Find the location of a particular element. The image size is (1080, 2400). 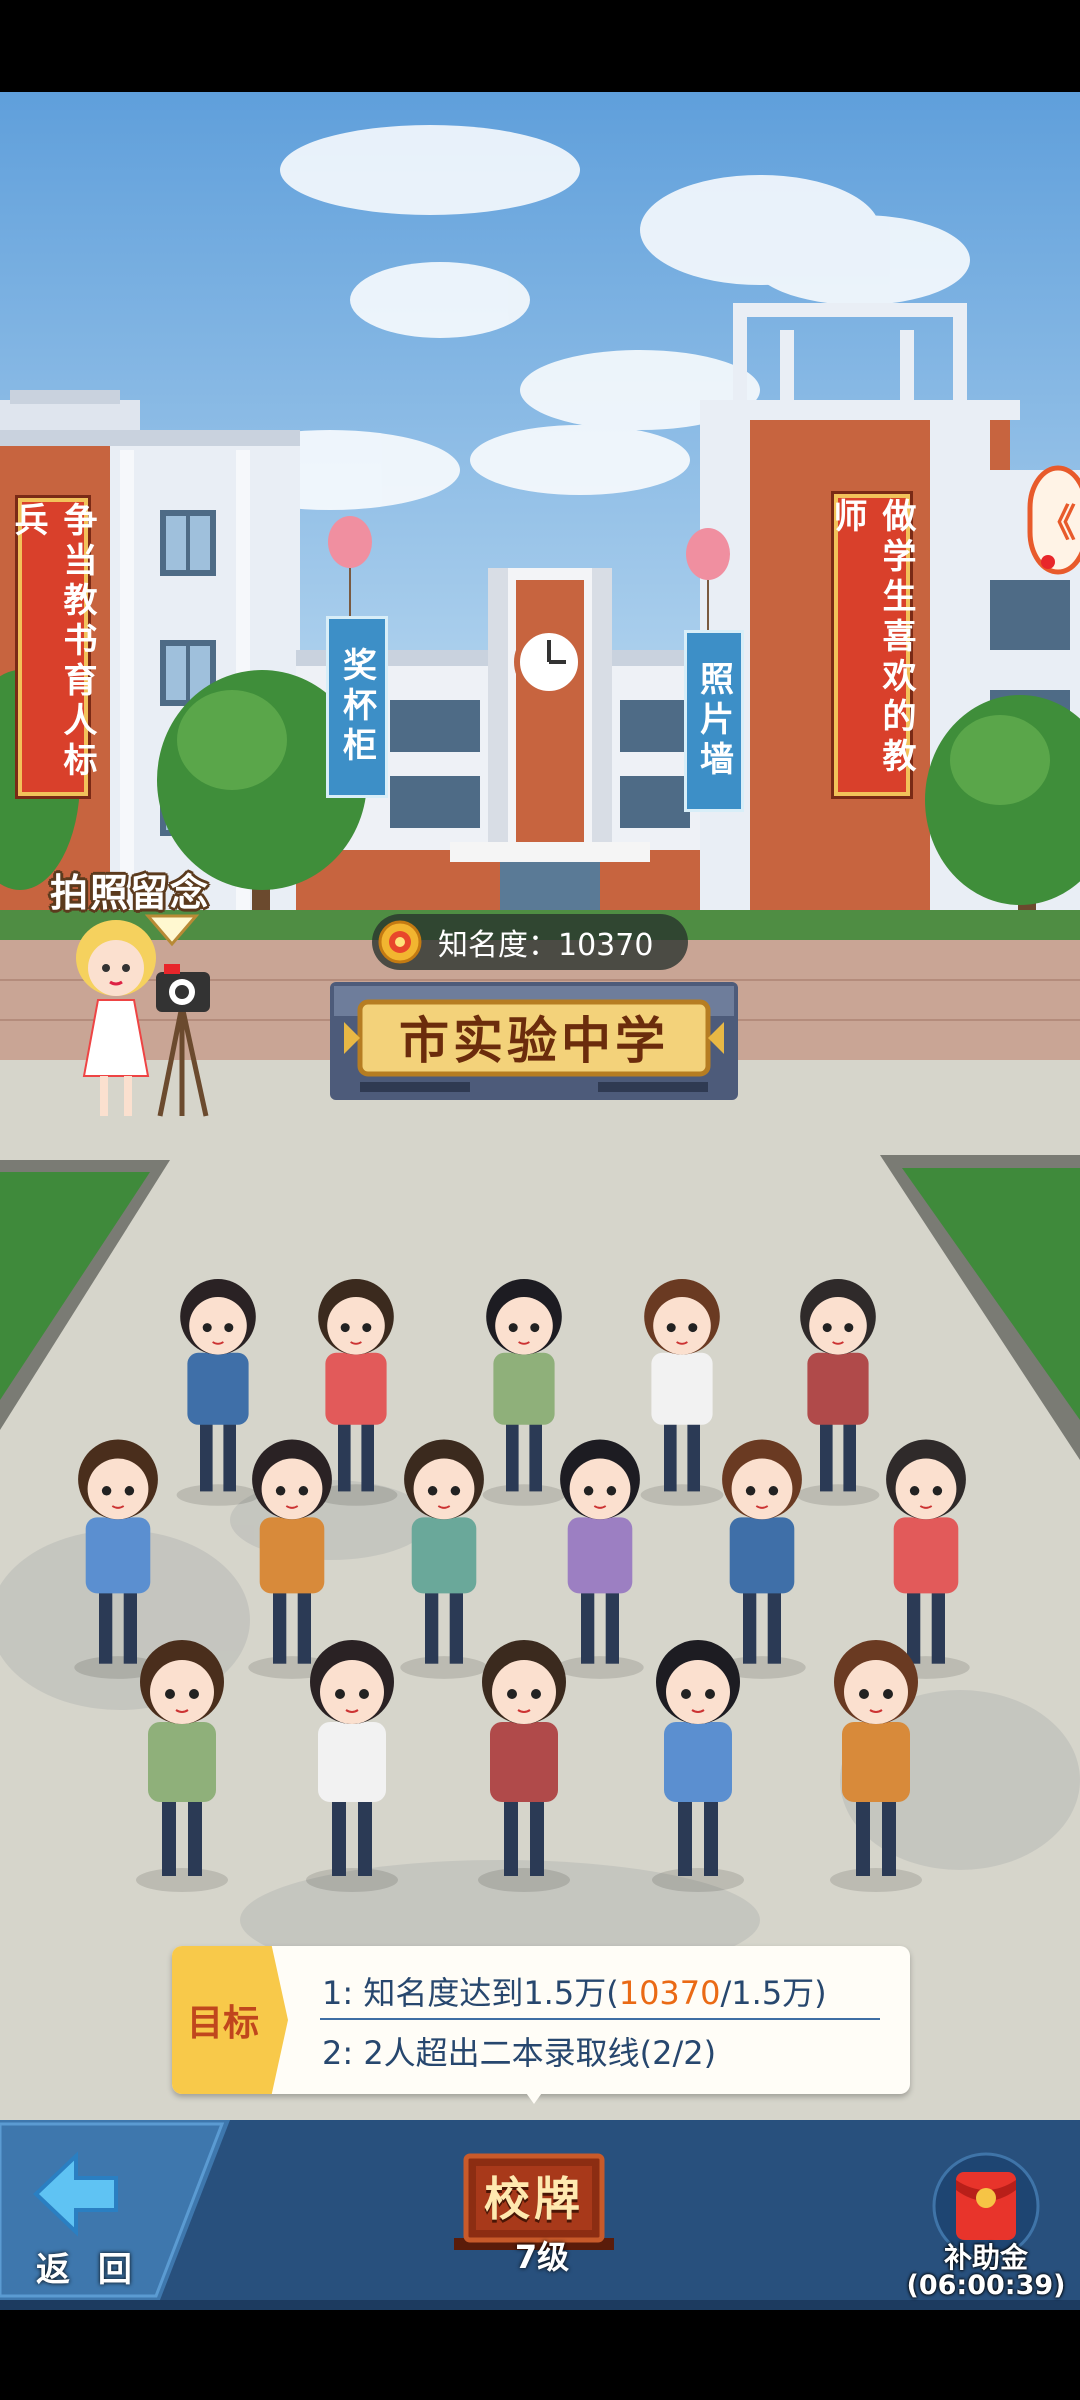

photographer-character is located at coordinates (141, 1026).